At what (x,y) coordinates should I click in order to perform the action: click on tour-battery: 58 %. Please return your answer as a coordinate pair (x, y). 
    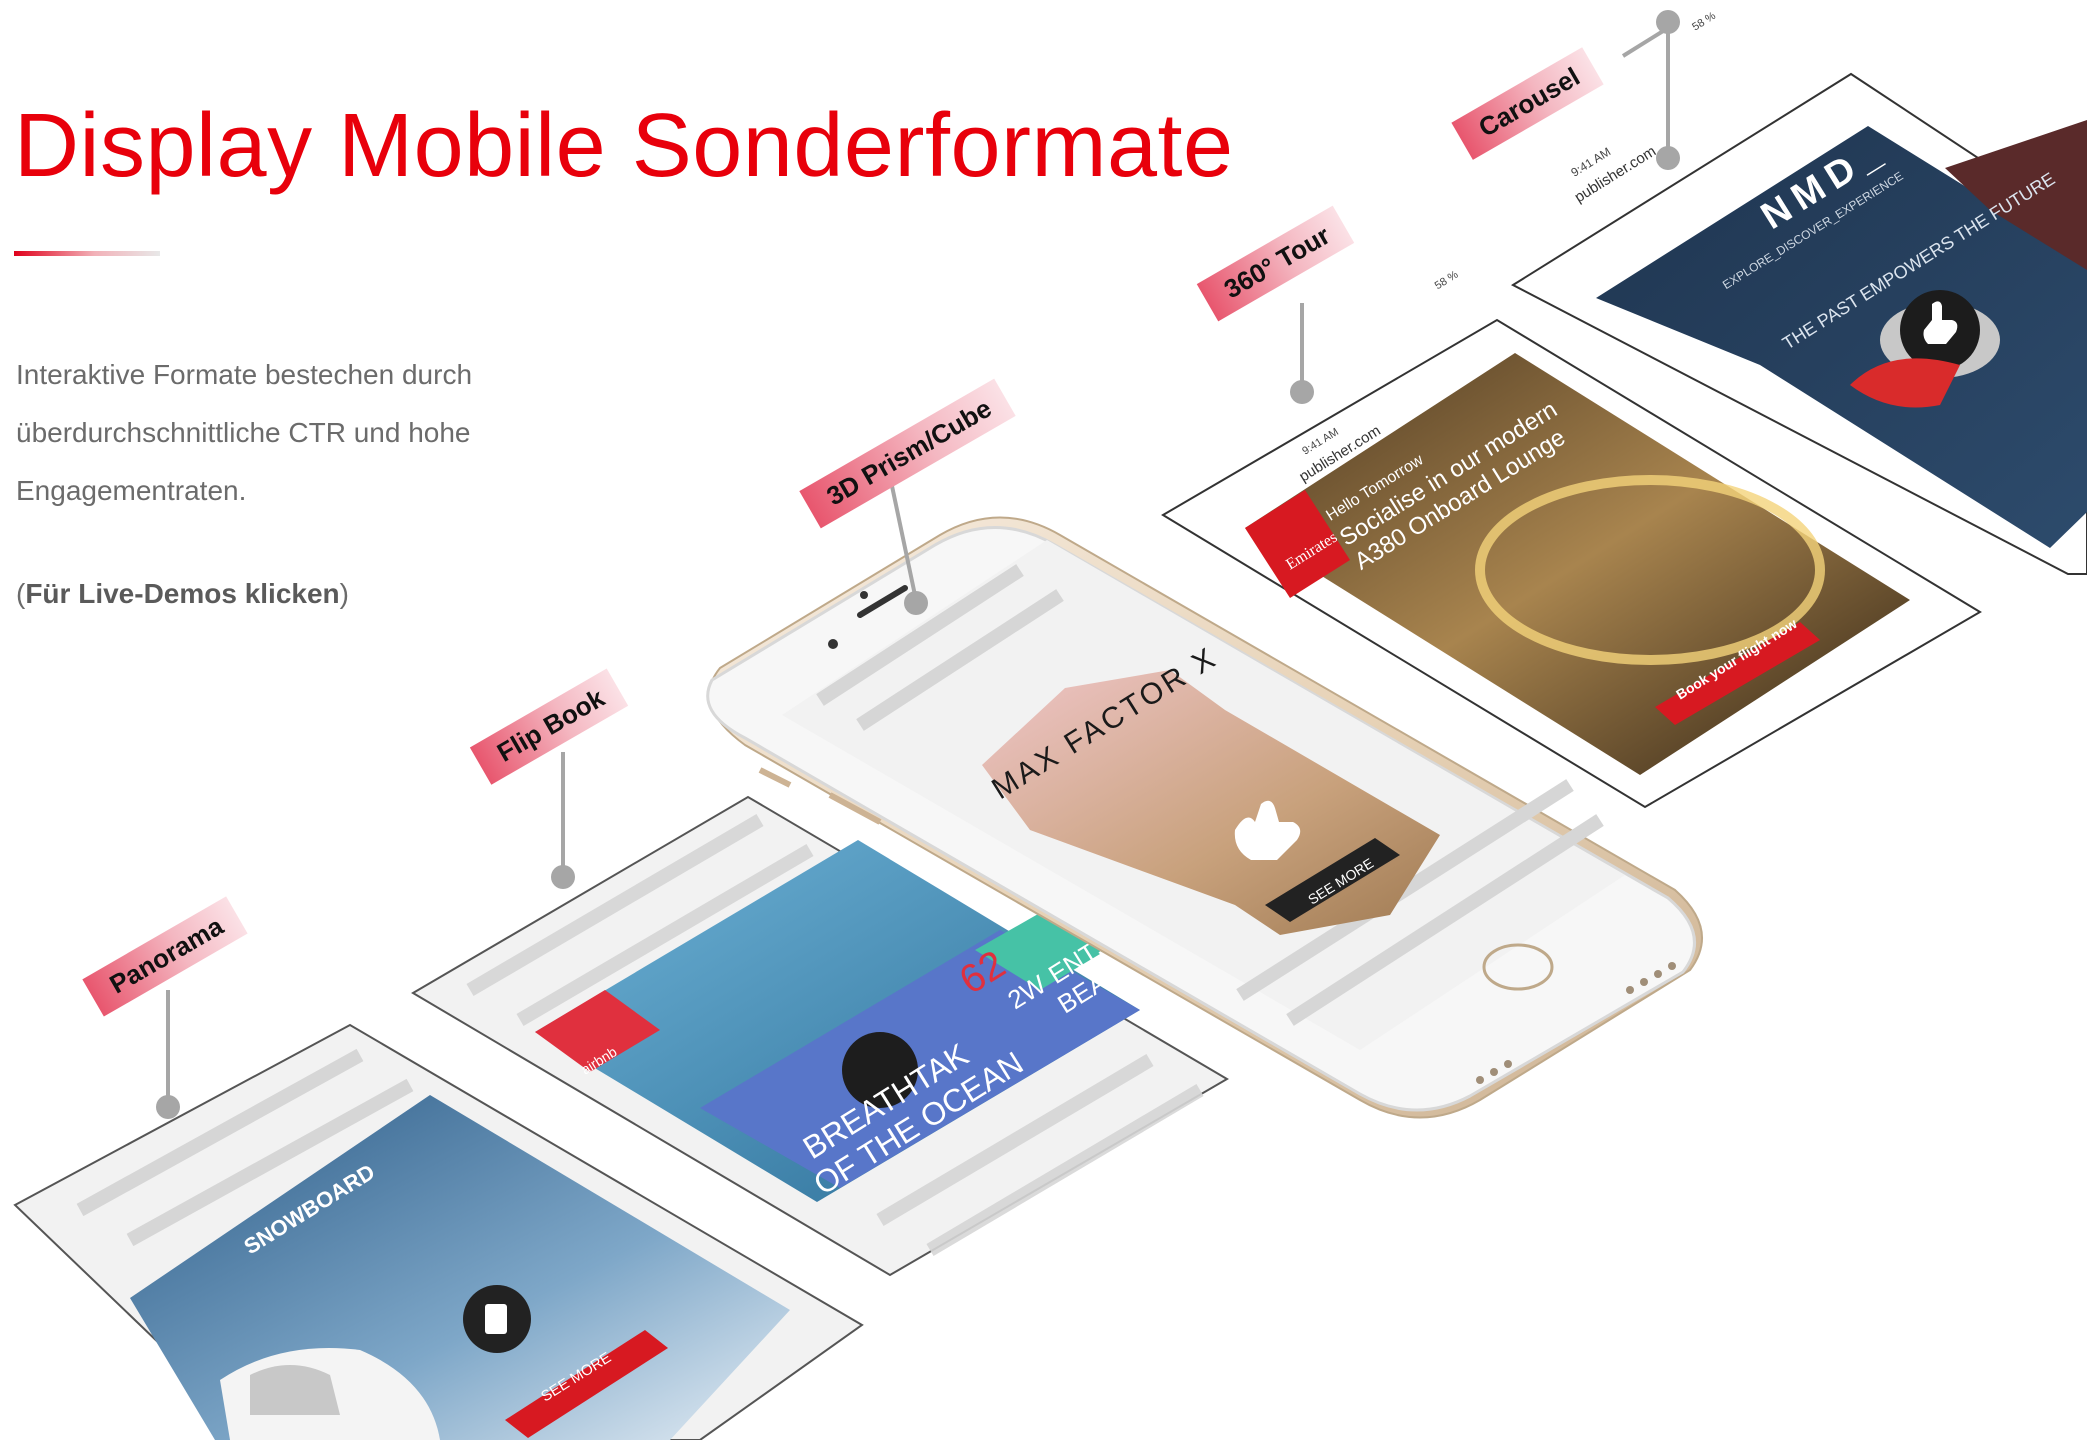
    Looking at the image, I should click on (1447, 281).